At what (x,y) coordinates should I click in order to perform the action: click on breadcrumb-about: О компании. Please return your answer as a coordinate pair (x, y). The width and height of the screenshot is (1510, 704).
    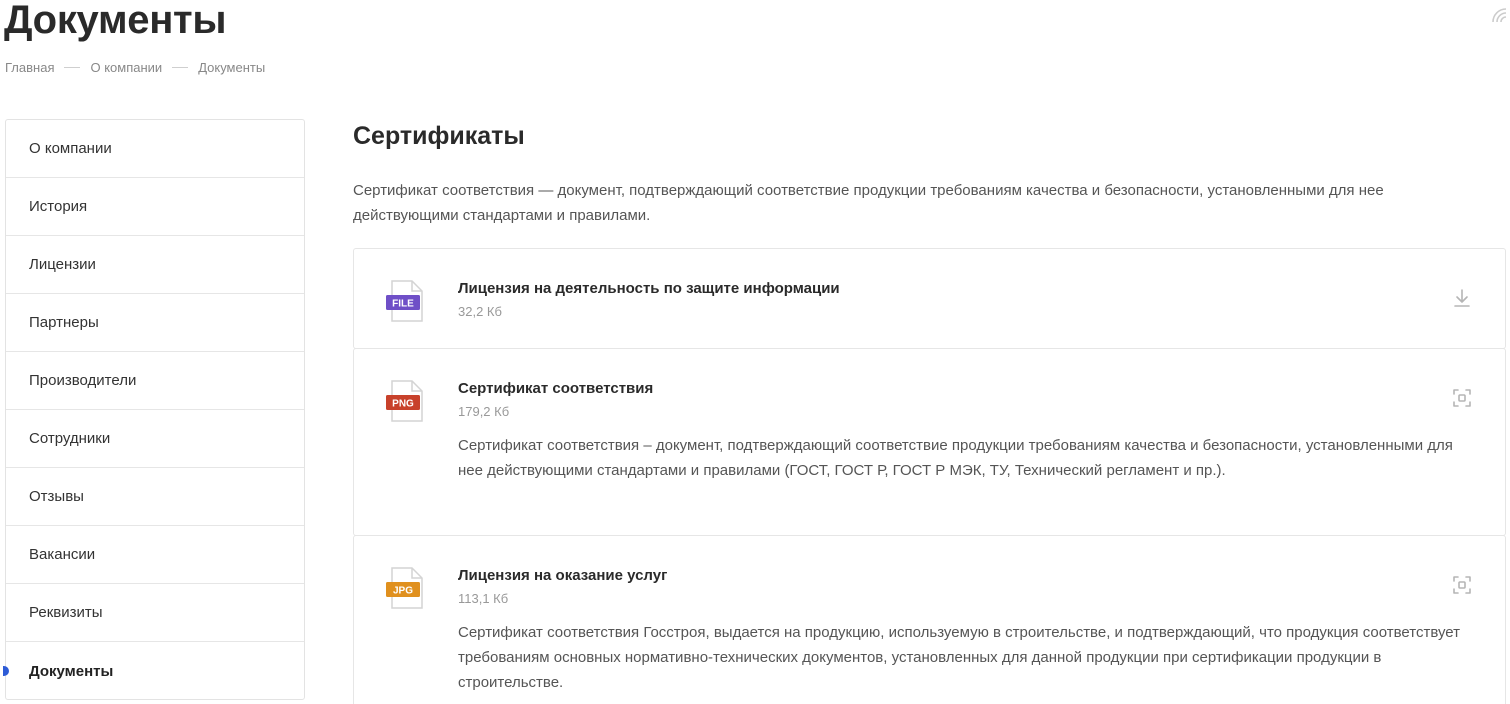
    Looking at the image, I should click on (126, 67).